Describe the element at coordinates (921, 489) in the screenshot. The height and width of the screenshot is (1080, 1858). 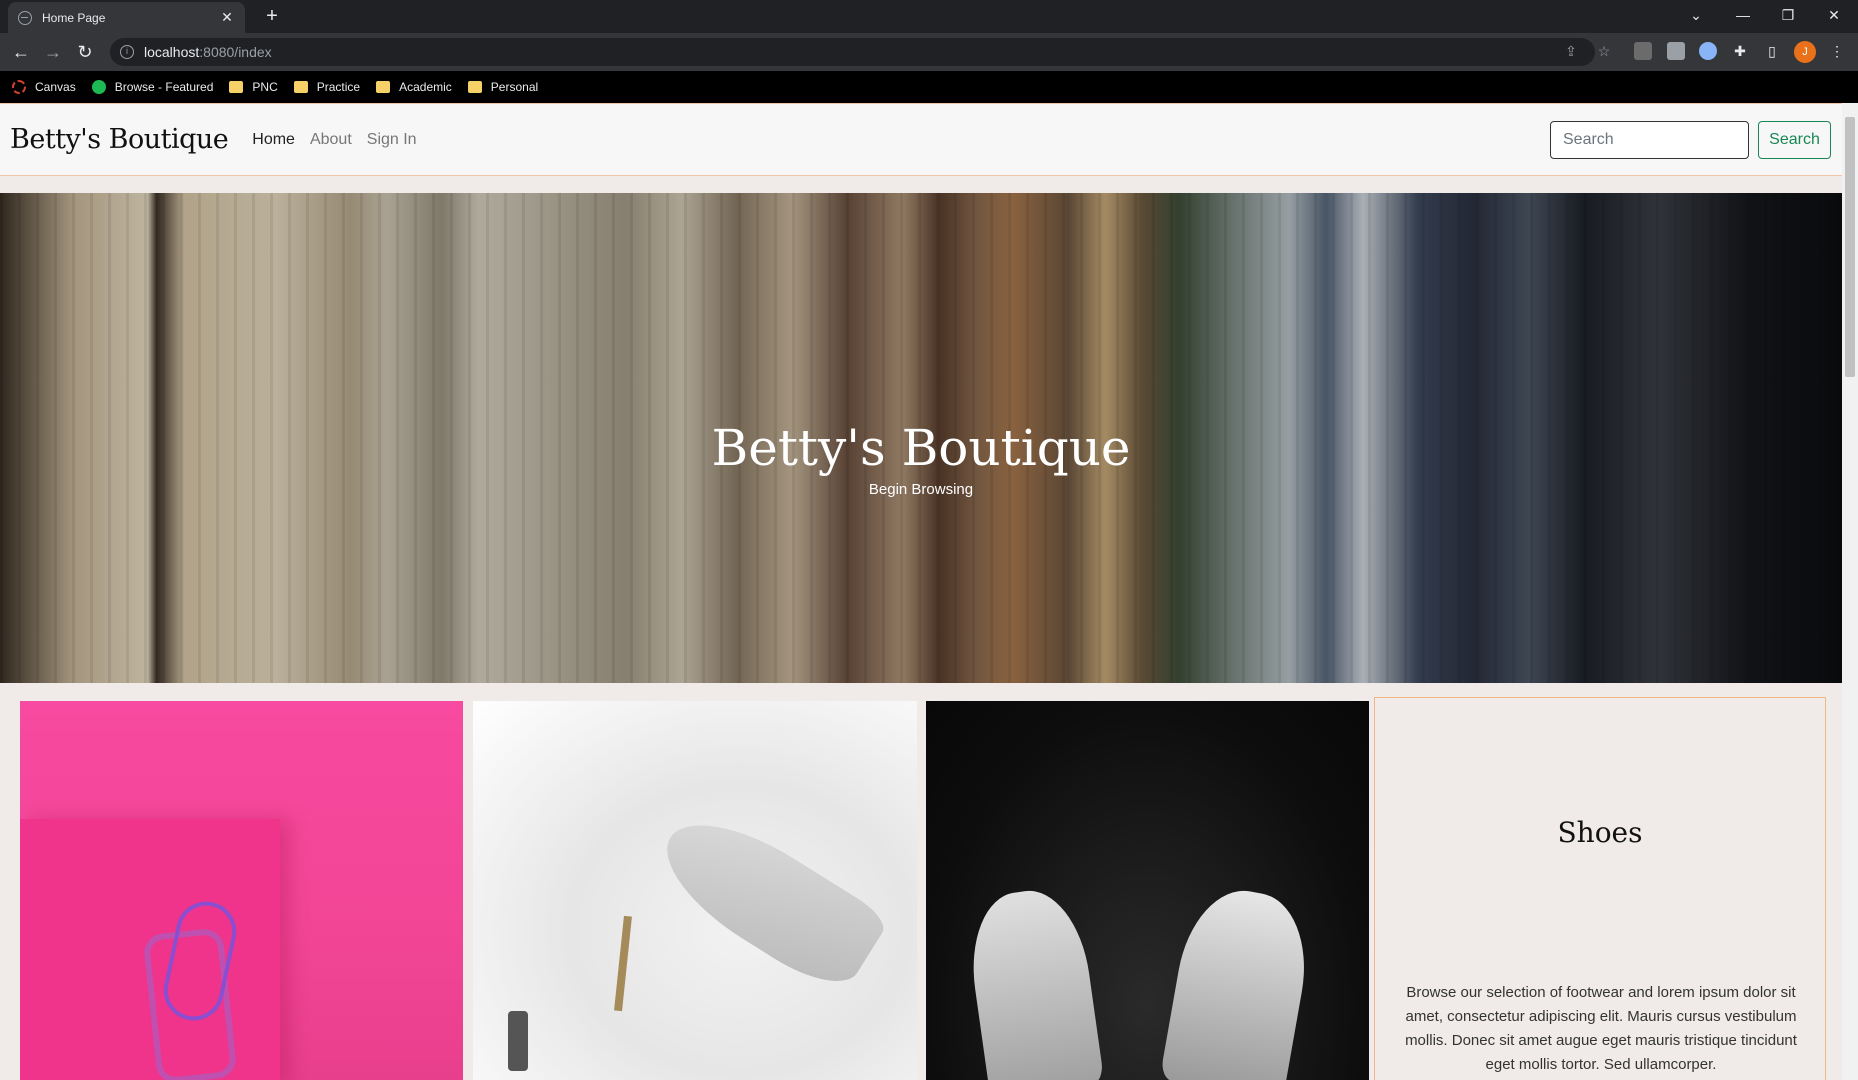
I see `hero-subtitle: Begin Browsing` at that location.